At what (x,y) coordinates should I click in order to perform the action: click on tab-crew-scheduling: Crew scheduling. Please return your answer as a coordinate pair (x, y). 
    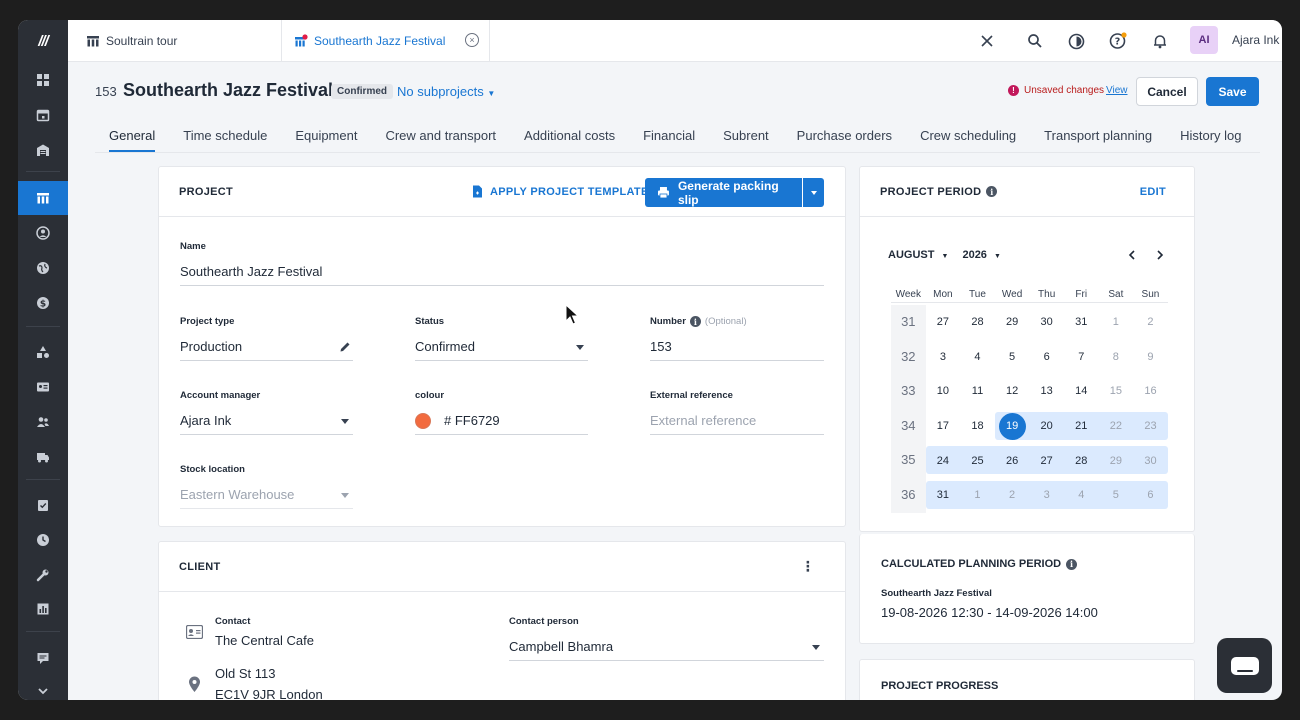
    Looking at the image, I should click on (968, 140).